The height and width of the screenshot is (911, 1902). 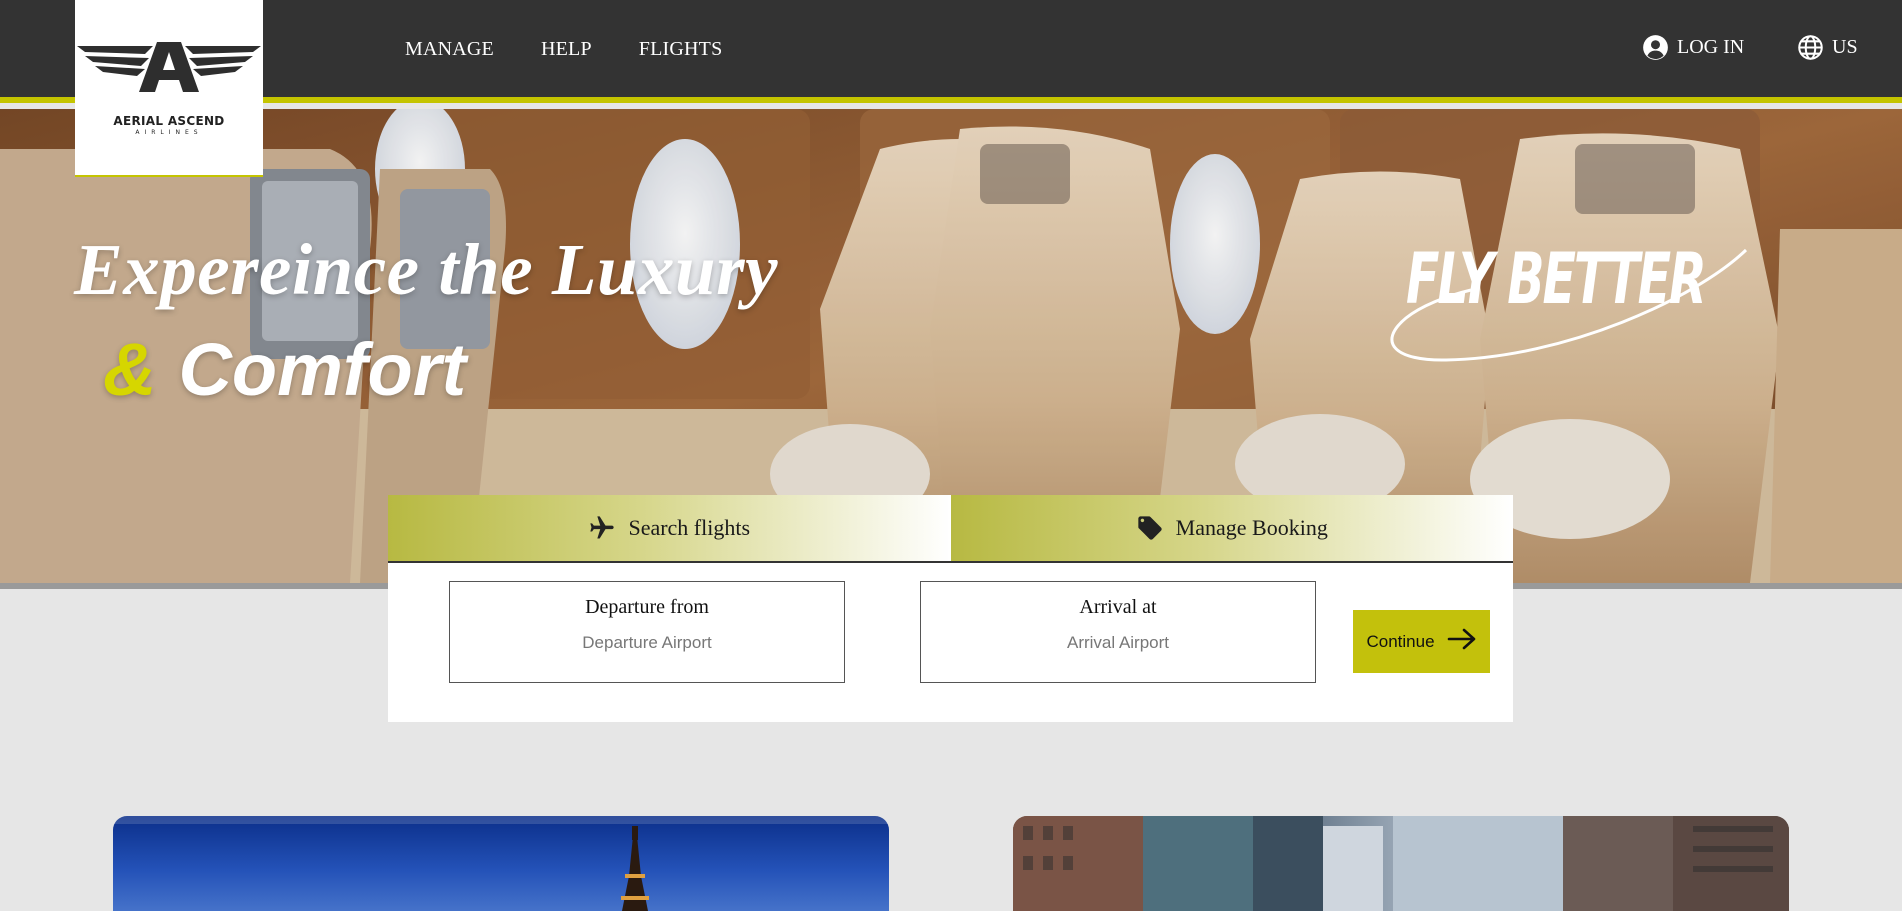 I want to click on arrow-right-icon, so click(x=1462, y=641).